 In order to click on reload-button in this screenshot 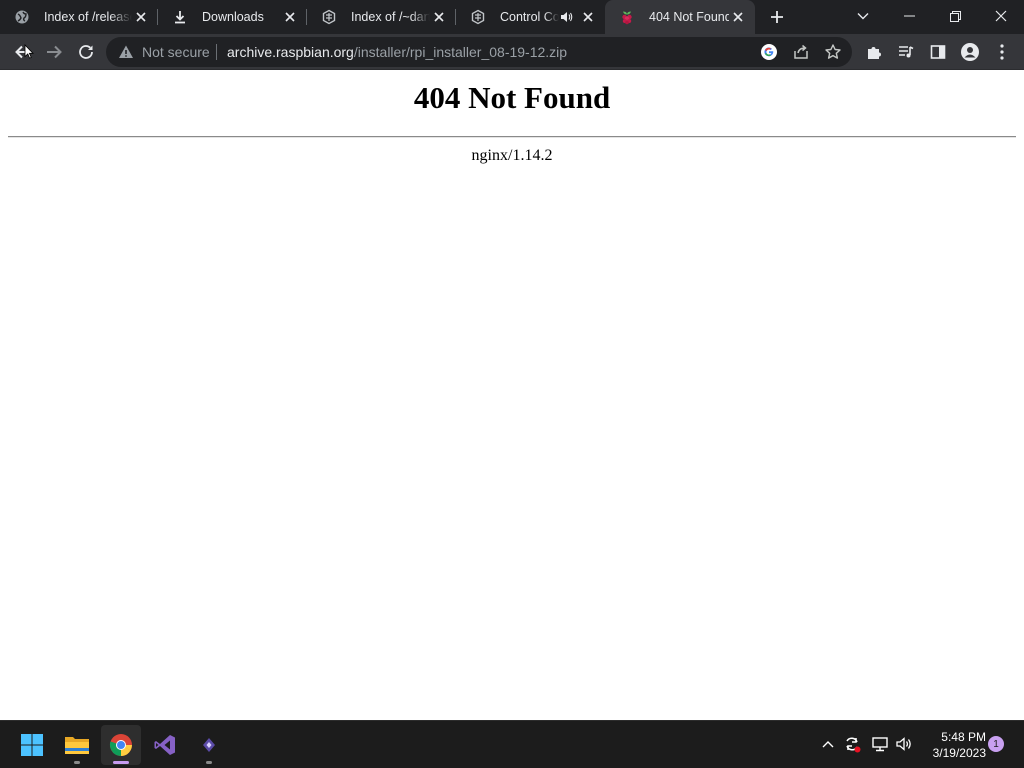, I will do `click(86, 52)`.